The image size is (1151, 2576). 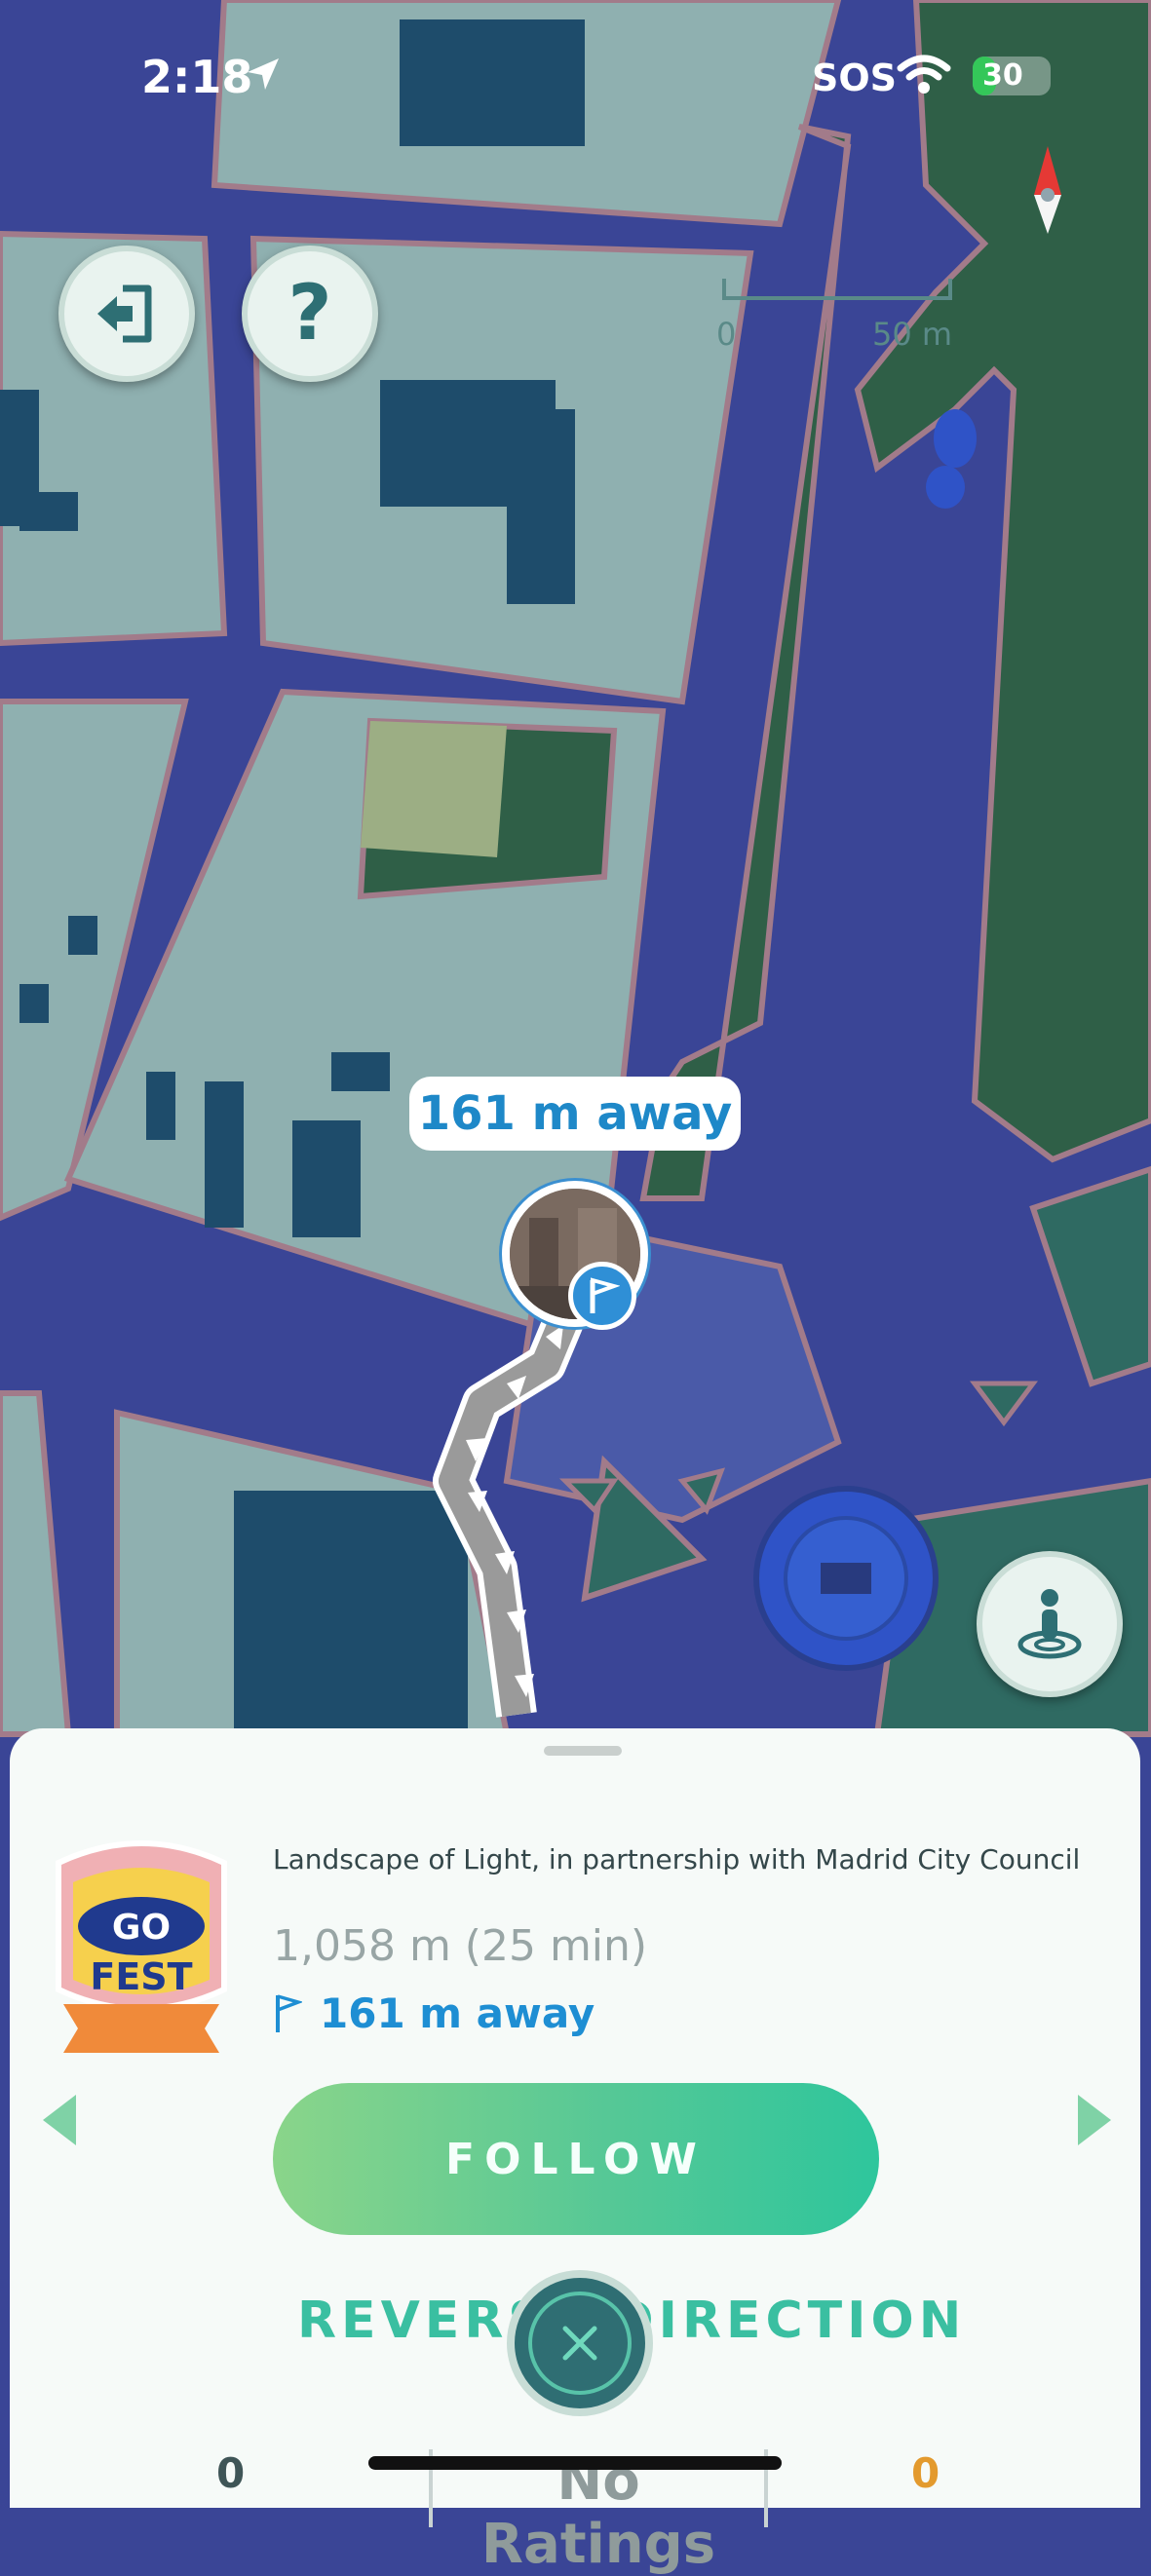 What do you see at coordinates (1094, 2120) in the screenshot?
I see `next-arrow-icon` at bounding box center [1094, 2120].